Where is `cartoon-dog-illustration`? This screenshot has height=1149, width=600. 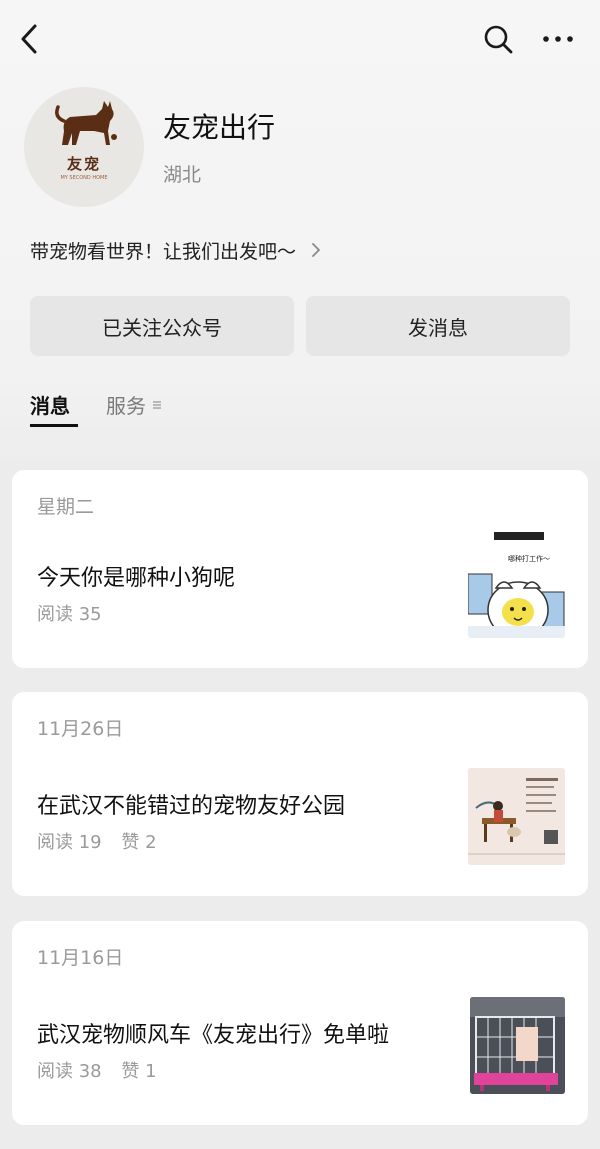 cartoon-dog-illustration is located at coordinates (516, 585).